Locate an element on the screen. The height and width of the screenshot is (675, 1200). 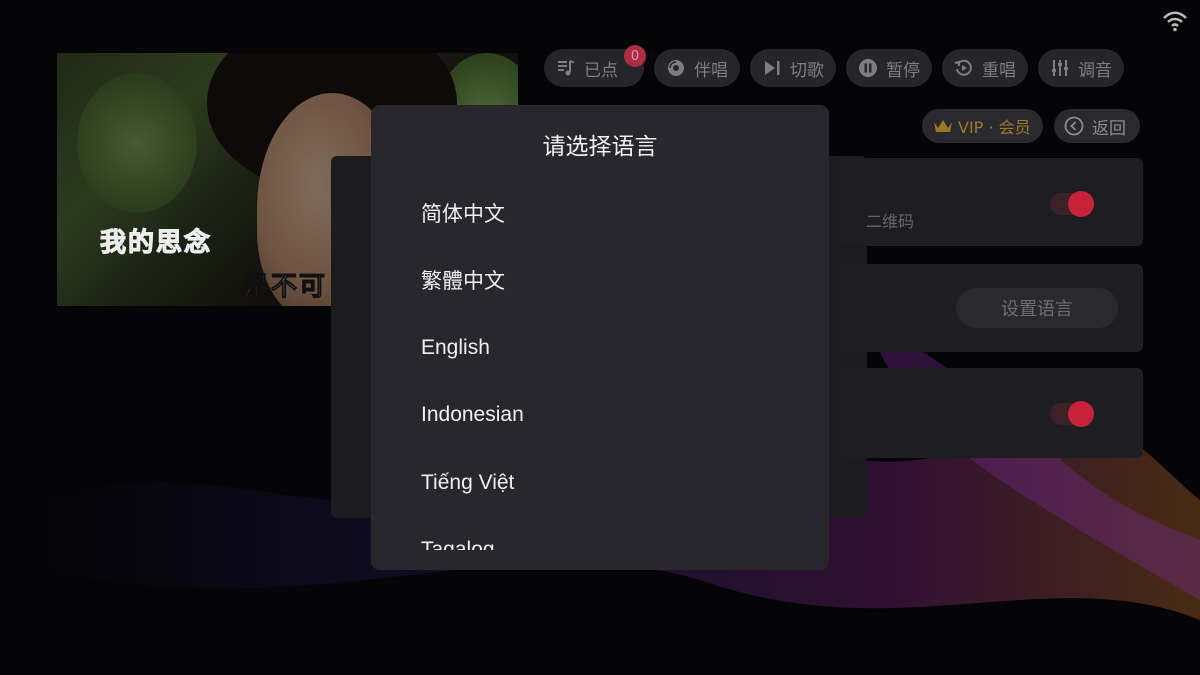
accompaniment-button: 伴唱 is located at coordinates (697, 68).